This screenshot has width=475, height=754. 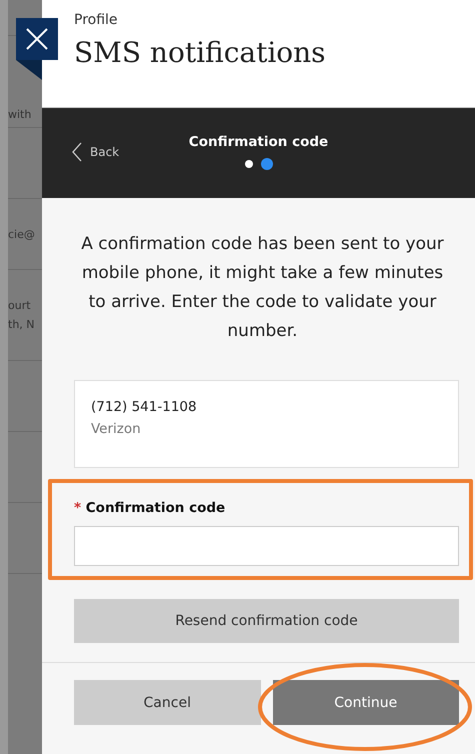 I want to click on cancel-button: Cancel, so click(x=167, y=702).